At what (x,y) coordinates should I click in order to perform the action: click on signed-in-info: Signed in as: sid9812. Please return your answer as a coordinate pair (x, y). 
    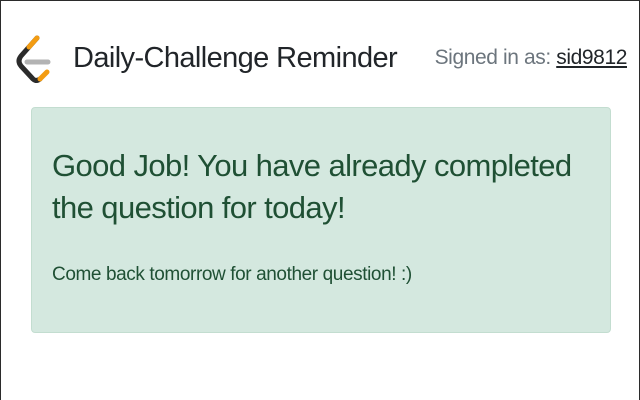
    Looking at the image, I should click on (531, 58).